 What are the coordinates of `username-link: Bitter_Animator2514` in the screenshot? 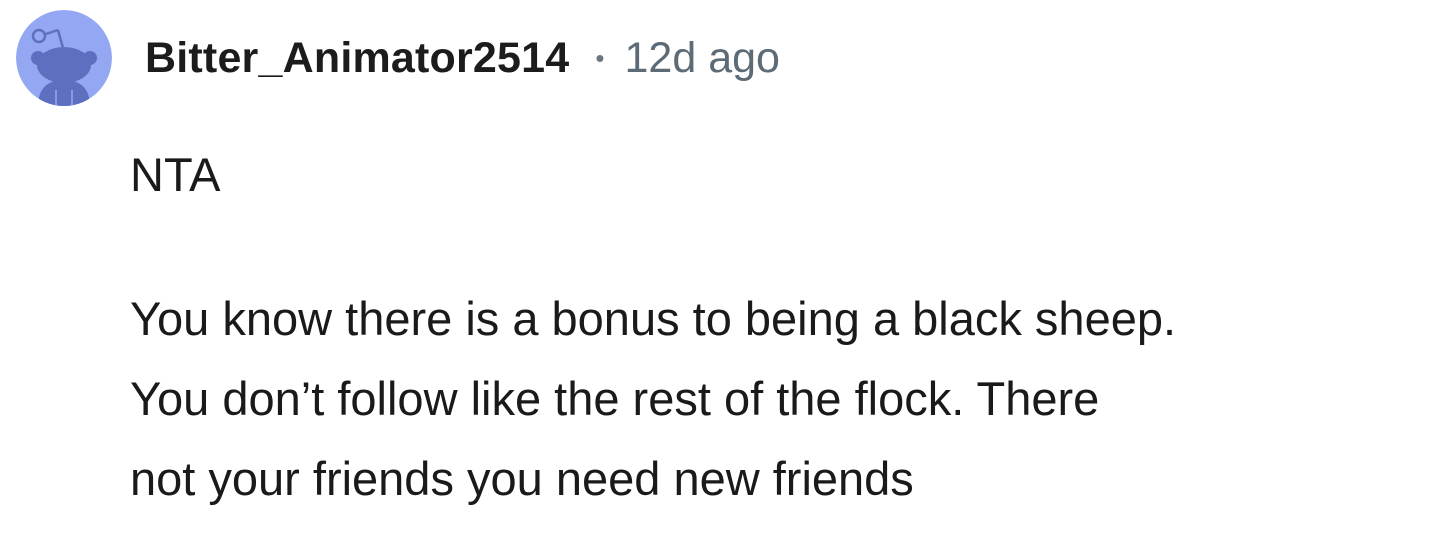 It's located at (357, 58).